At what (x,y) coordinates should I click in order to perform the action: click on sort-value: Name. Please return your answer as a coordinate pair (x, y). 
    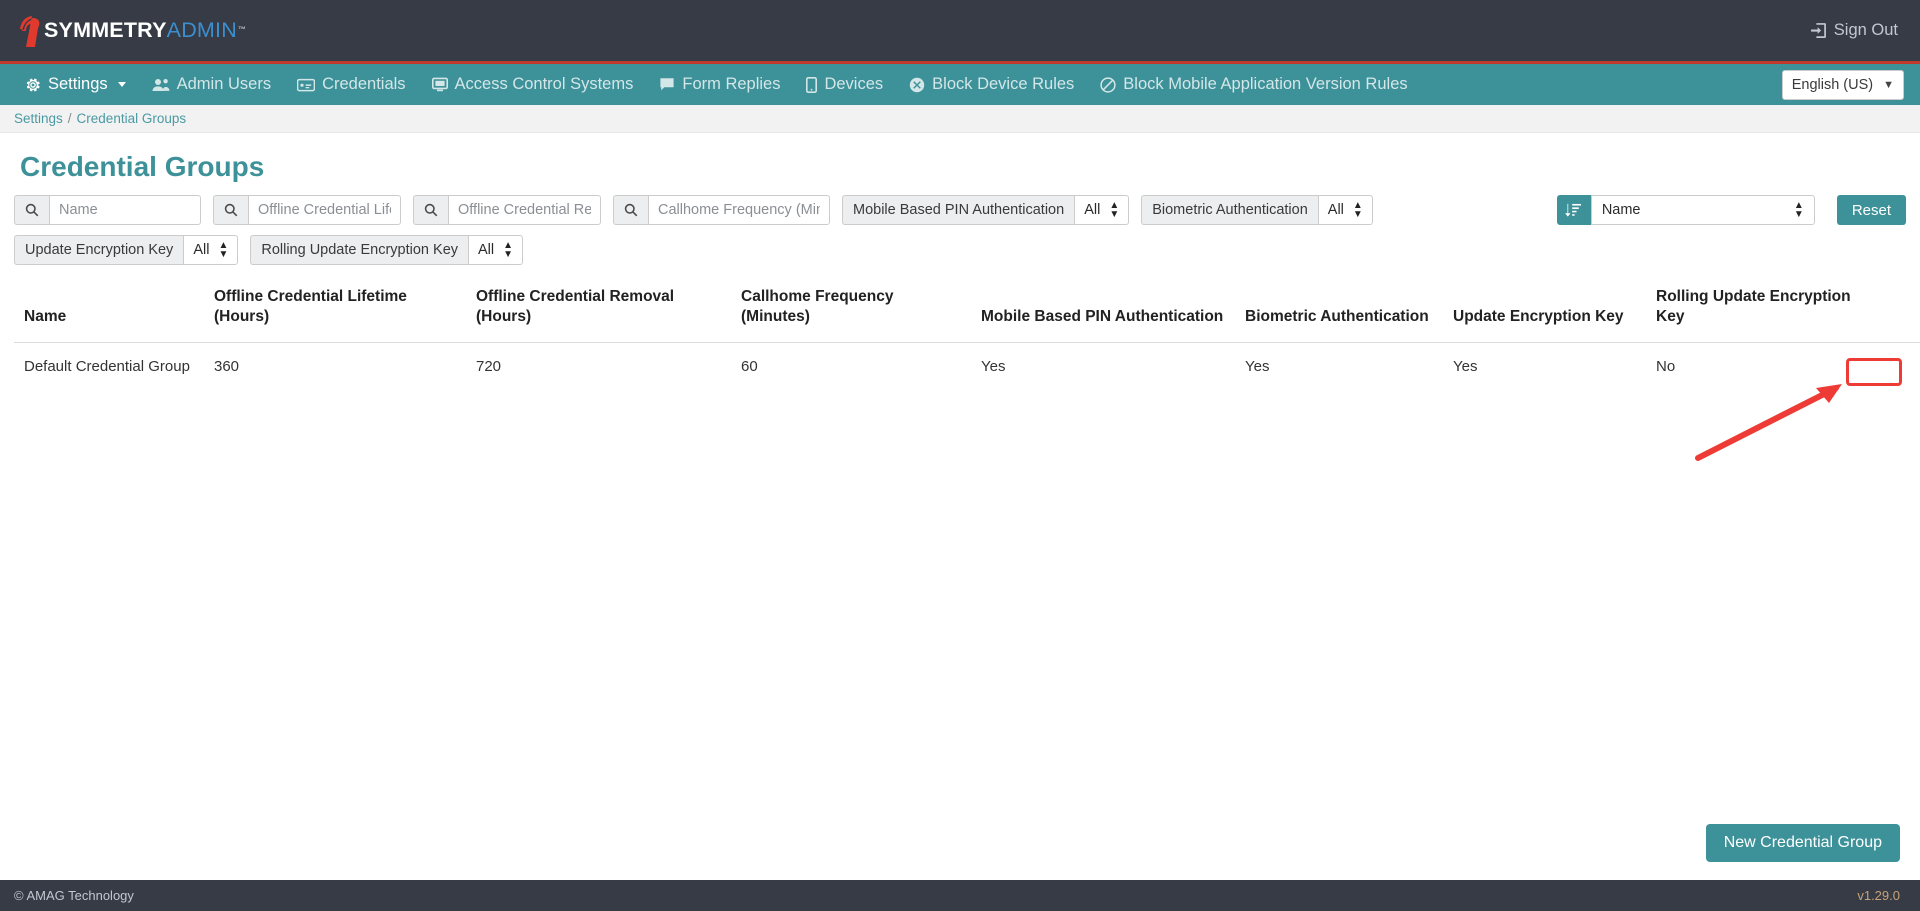
    Looking at the image, I should click on (1621, 210).